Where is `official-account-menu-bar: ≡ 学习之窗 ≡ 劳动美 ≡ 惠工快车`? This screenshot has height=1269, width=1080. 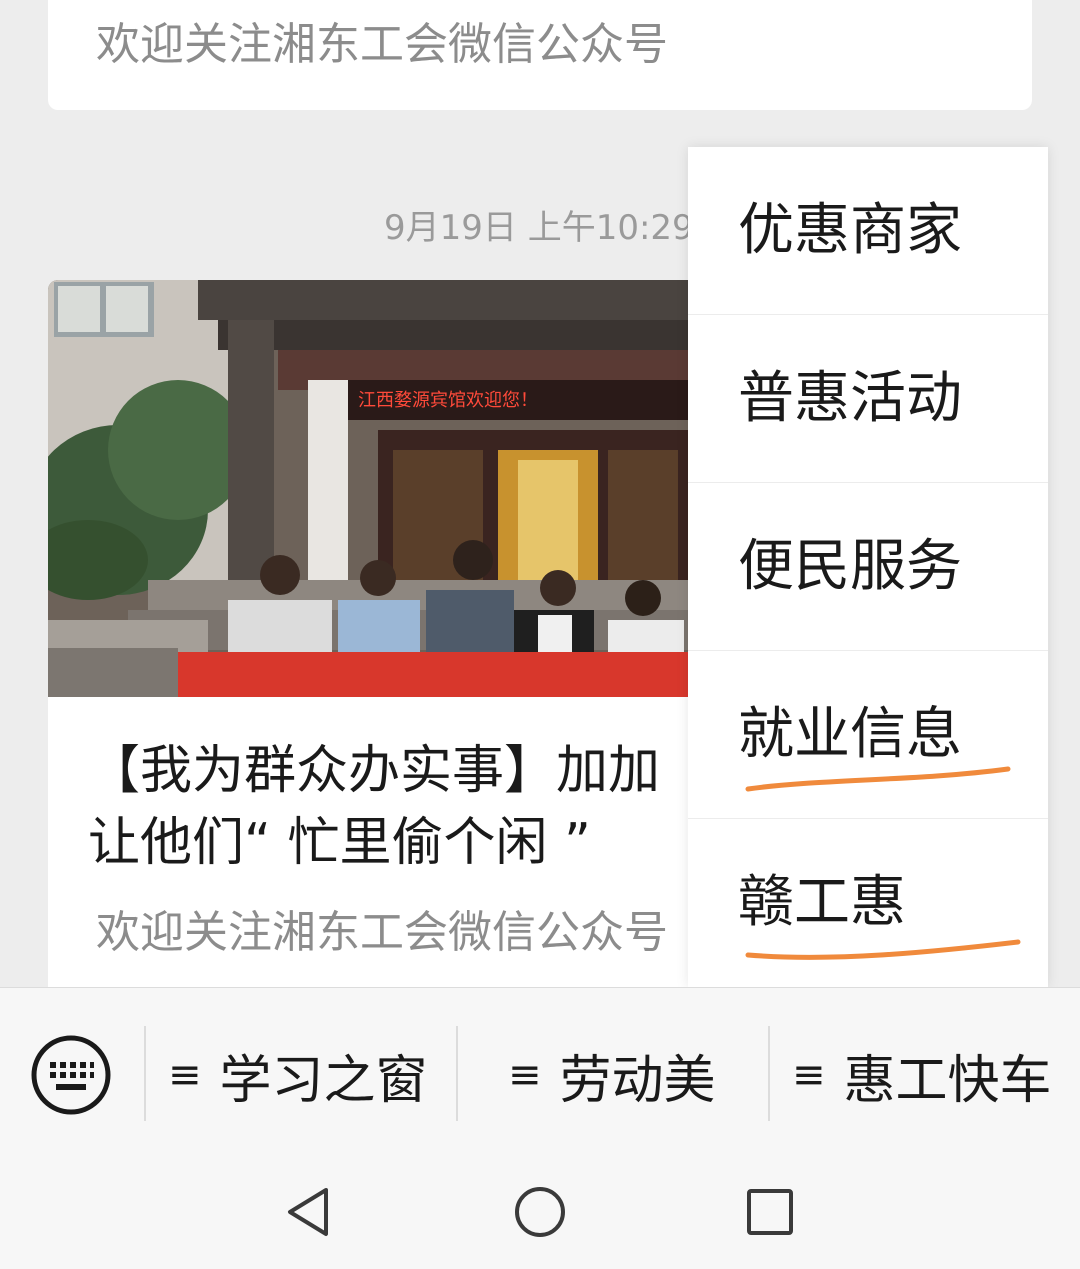
official-account-menu-bar: ≡ 学习之窗 ≡ 劳动美 ≡ 惠工快车 is located at coordinates (540, 1070).